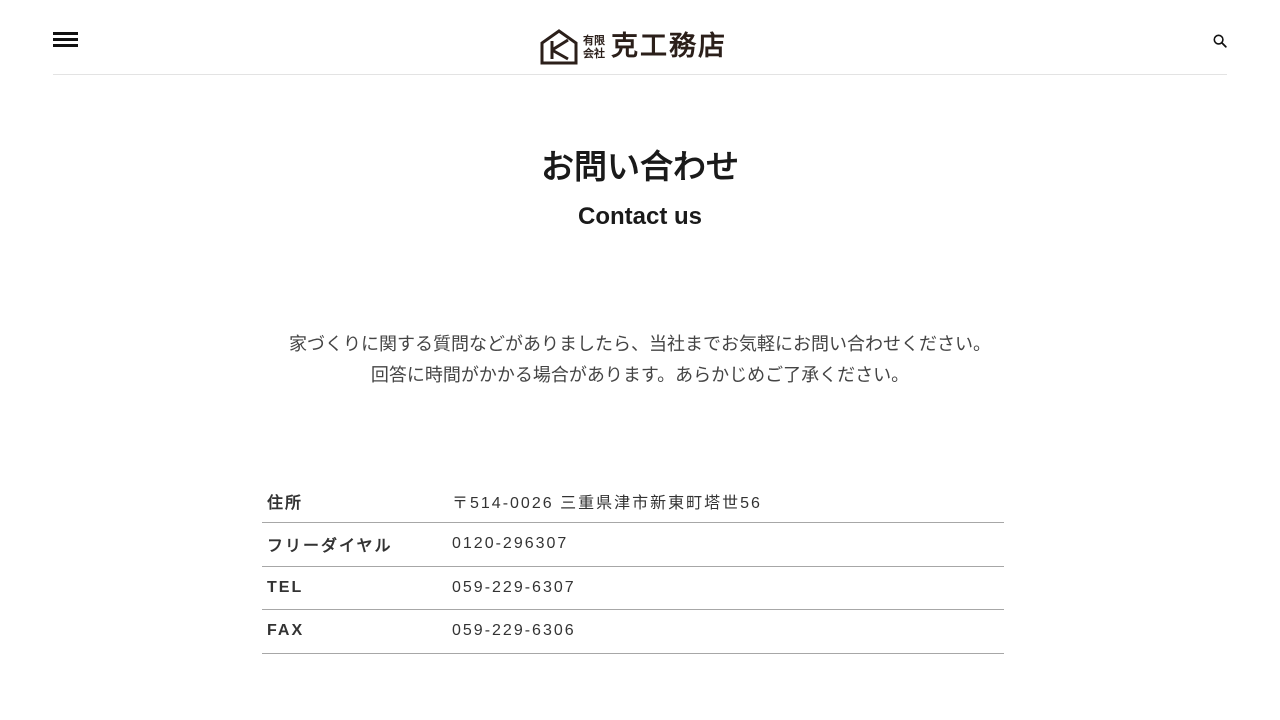 The image size is (1280, 720). I want to click on table-row-tel: TEL 059-229-6307, so click(633, 588).